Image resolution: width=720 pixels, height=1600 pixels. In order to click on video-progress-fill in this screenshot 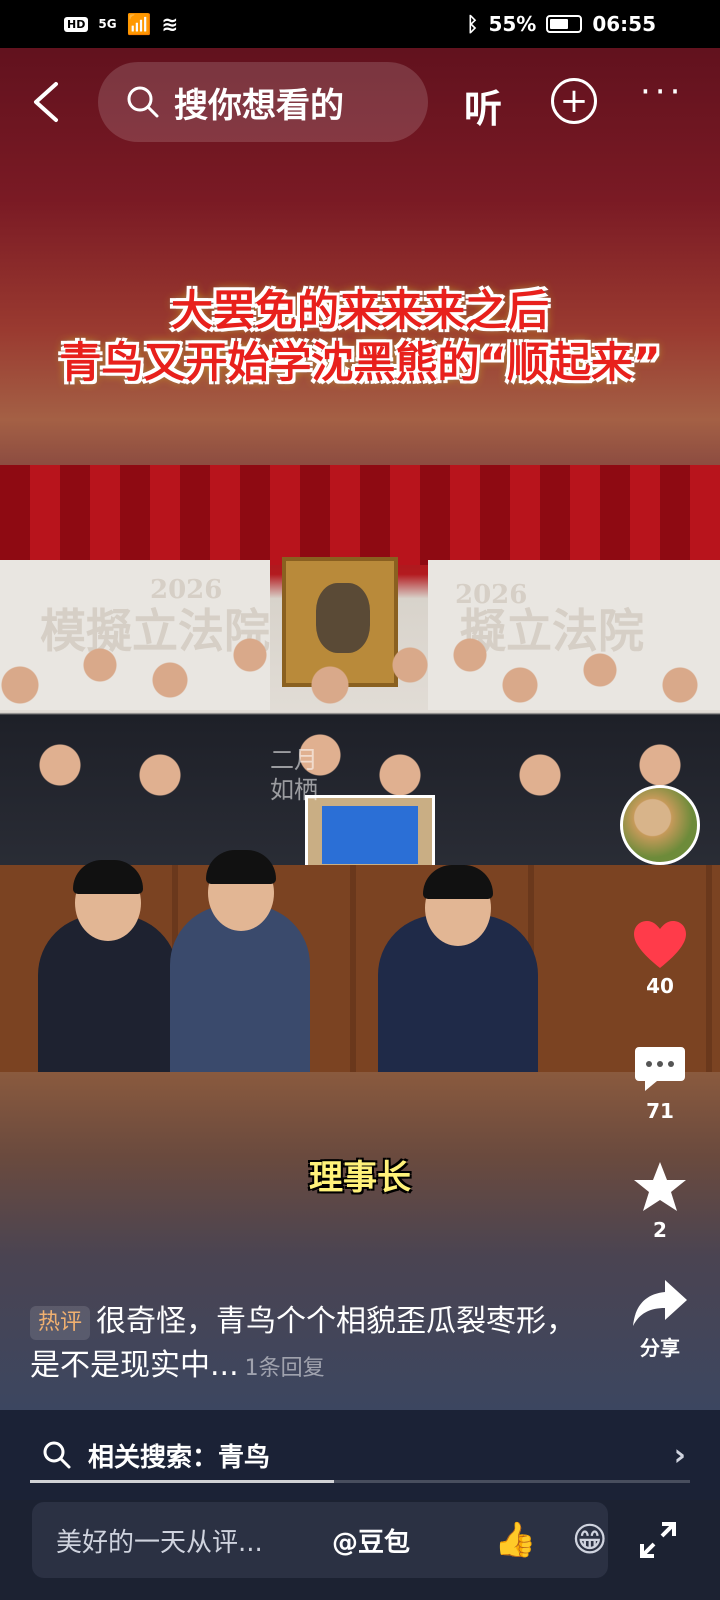, I will do `click(182, 1481)`.